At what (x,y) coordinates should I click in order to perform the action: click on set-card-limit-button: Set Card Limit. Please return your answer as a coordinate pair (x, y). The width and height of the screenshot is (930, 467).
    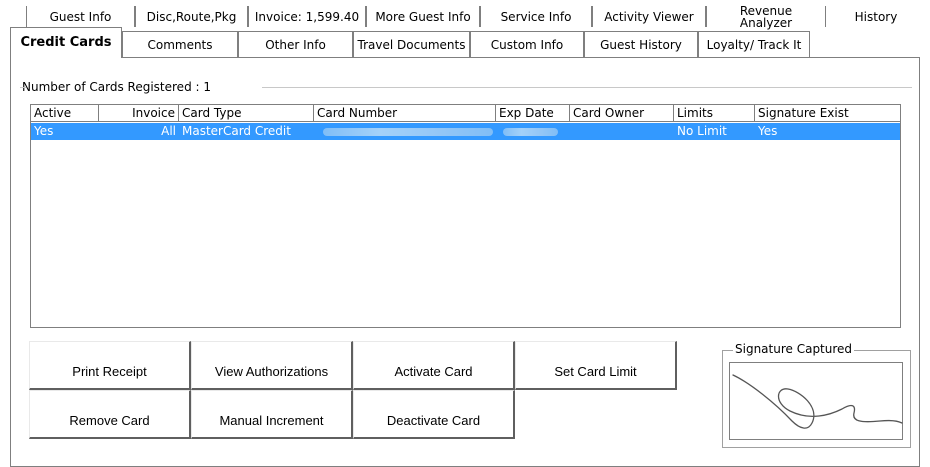
    Looking at the image, I should click on (596, 365).